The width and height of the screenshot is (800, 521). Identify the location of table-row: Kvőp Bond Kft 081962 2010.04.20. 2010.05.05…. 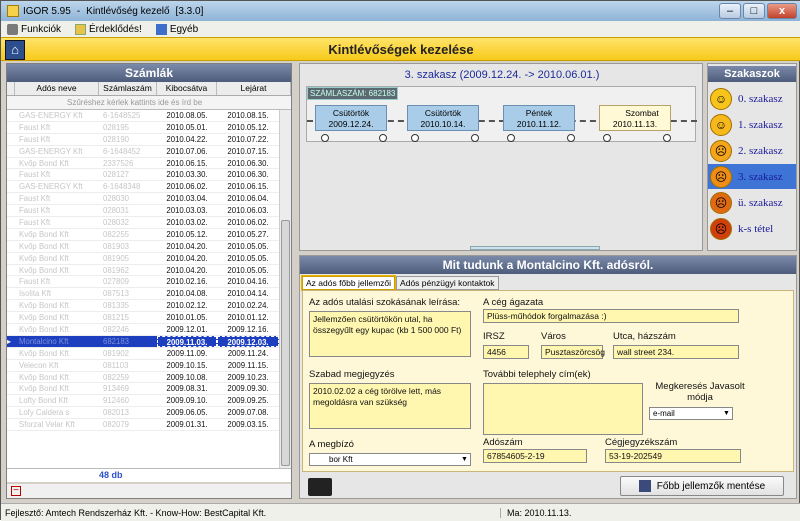
(143, 271).